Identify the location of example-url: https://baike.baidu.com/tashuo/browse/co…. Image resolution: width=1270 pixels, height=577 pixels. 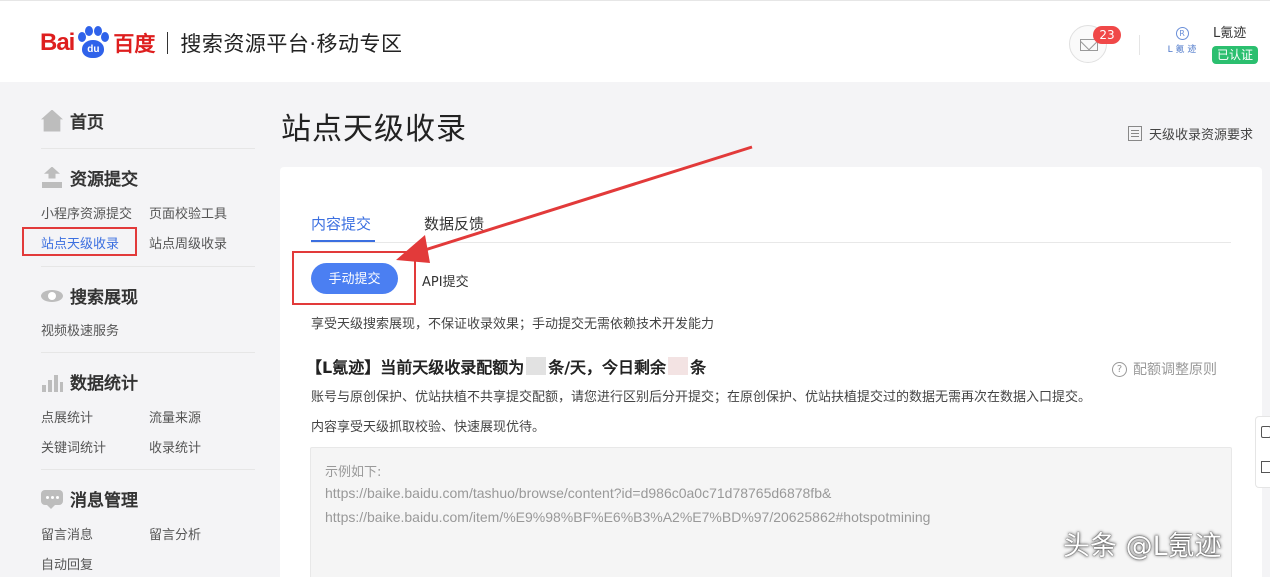
(578, 493).